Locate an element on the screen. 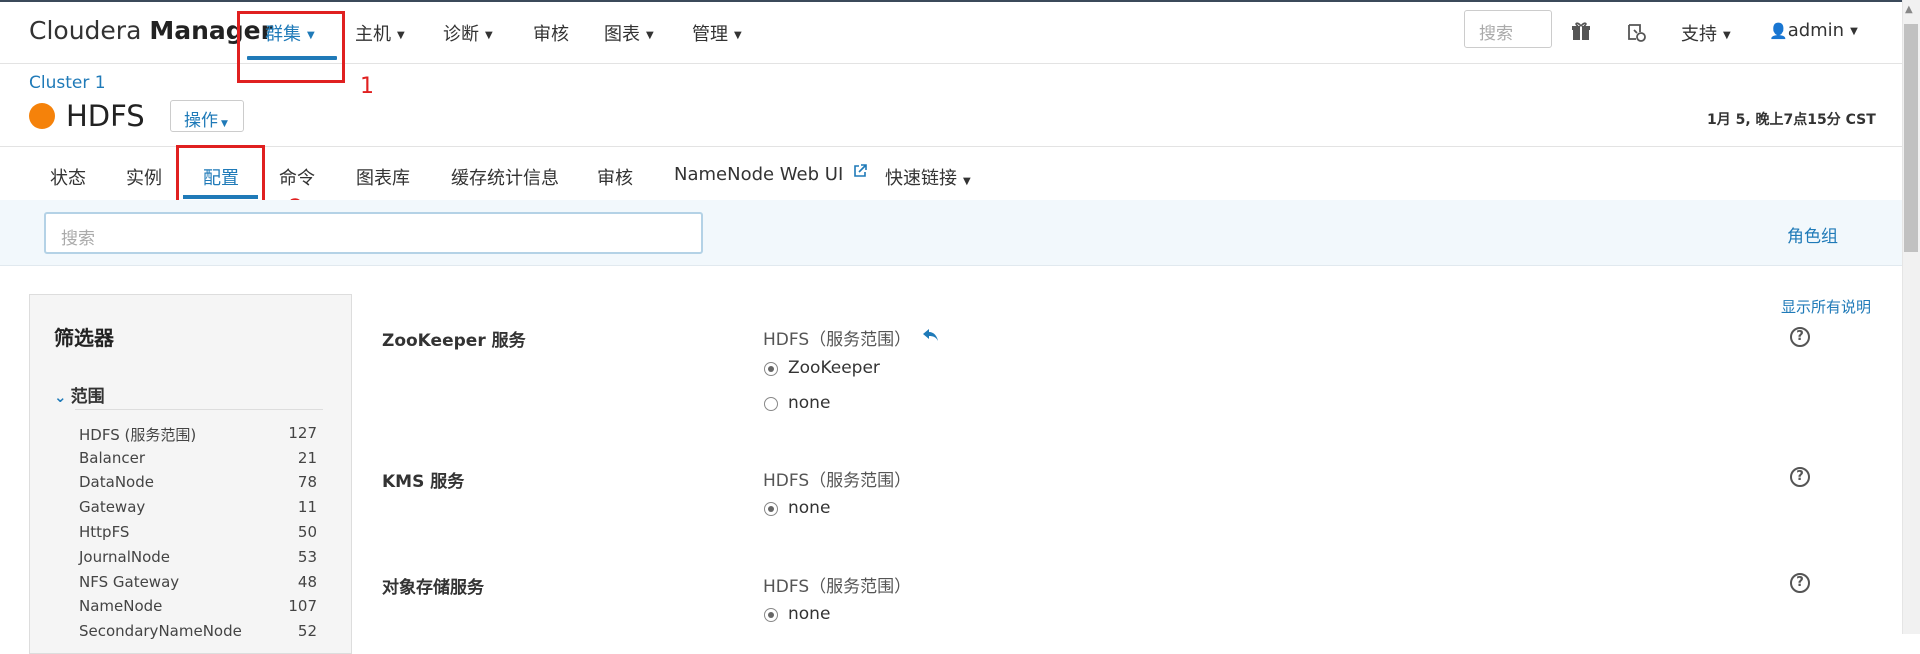  filter-count: 107 is located at coordinates (302, 606).